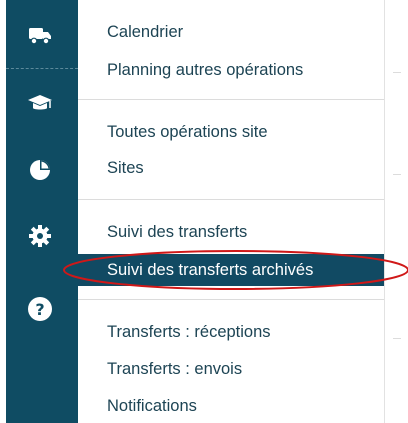 Image resolution: width=408 pixels, height=423 pixels. I want to click on menu-item-suivi-des-transferts-archives: Suivi des transferts archivés, so click(231, 270).